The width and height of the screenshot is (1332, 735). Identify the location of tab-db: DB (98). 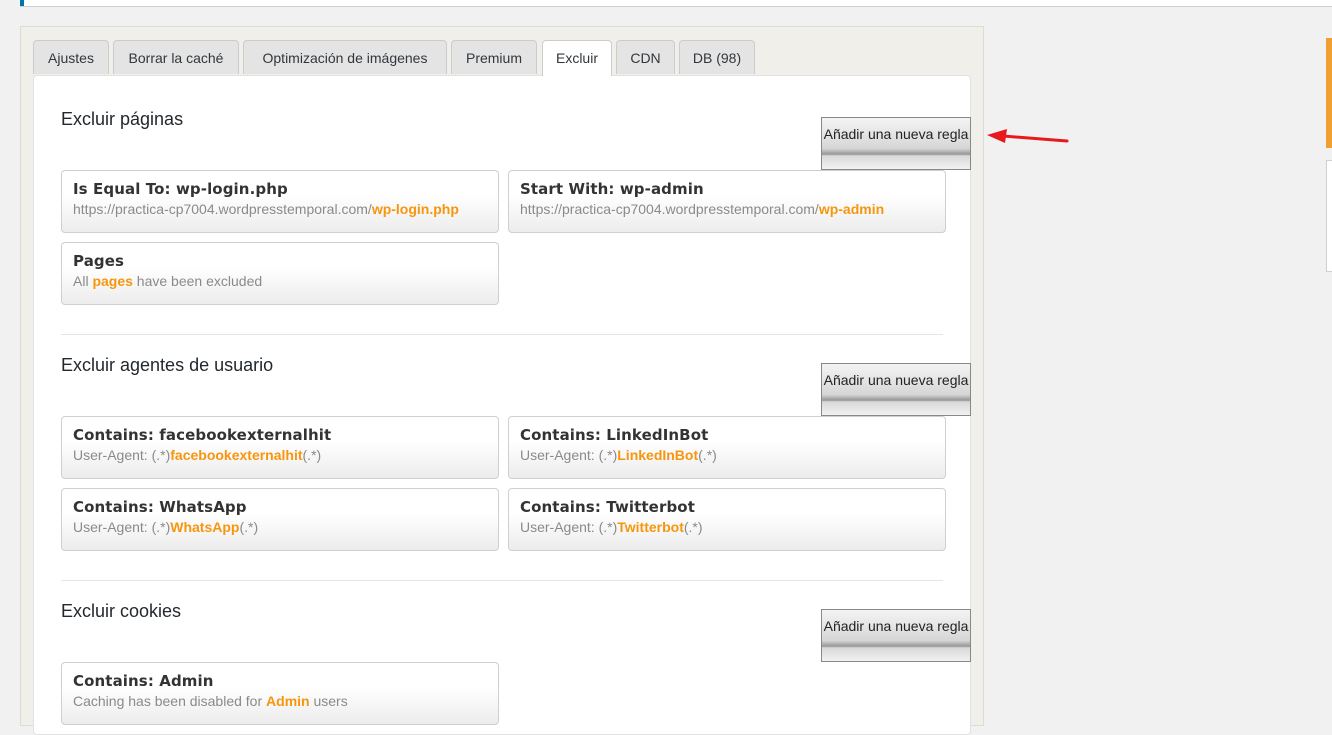
(717, 57).